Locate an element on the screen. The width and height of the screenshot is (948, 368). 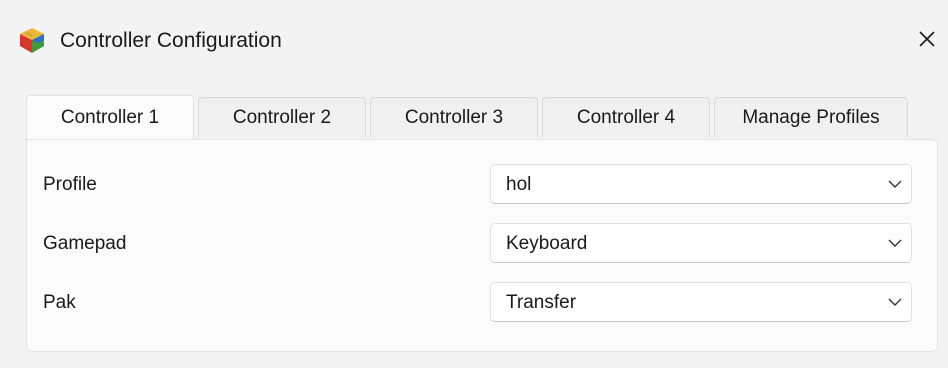
gamepad-label: Gamepad is located at coordinates (85, 243).